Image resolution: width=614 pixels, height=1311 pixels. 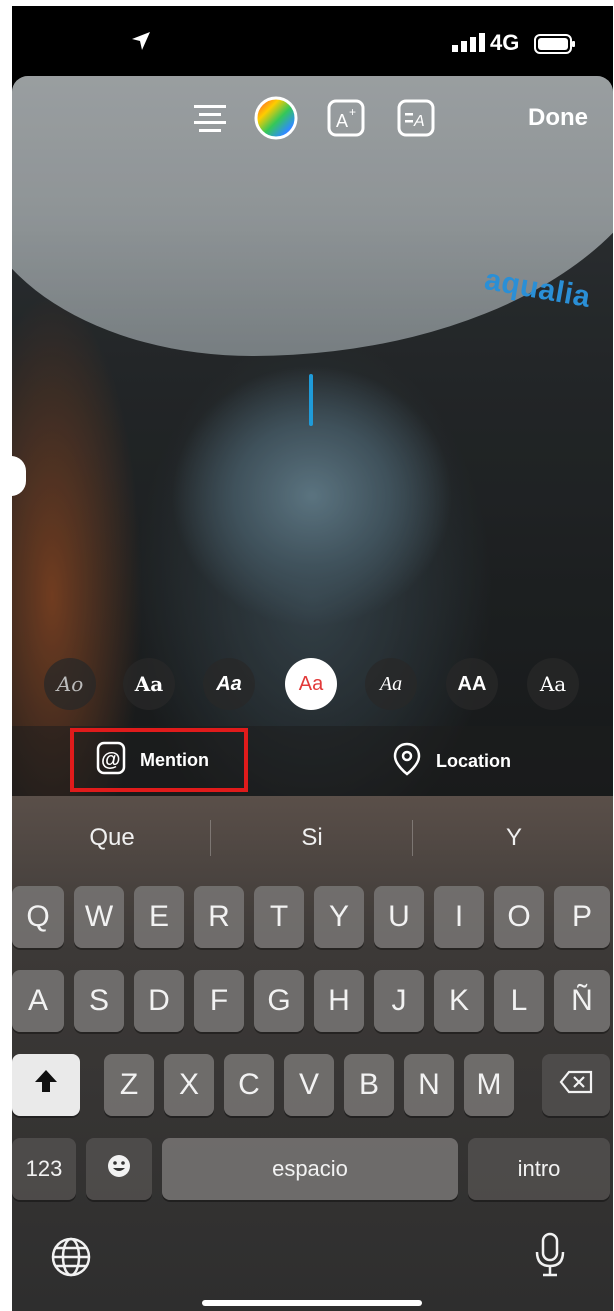 What do you see at coordinates (279, 1001) in the screenshot?
I see `key-g: G` at bounding box center [279, 1001].